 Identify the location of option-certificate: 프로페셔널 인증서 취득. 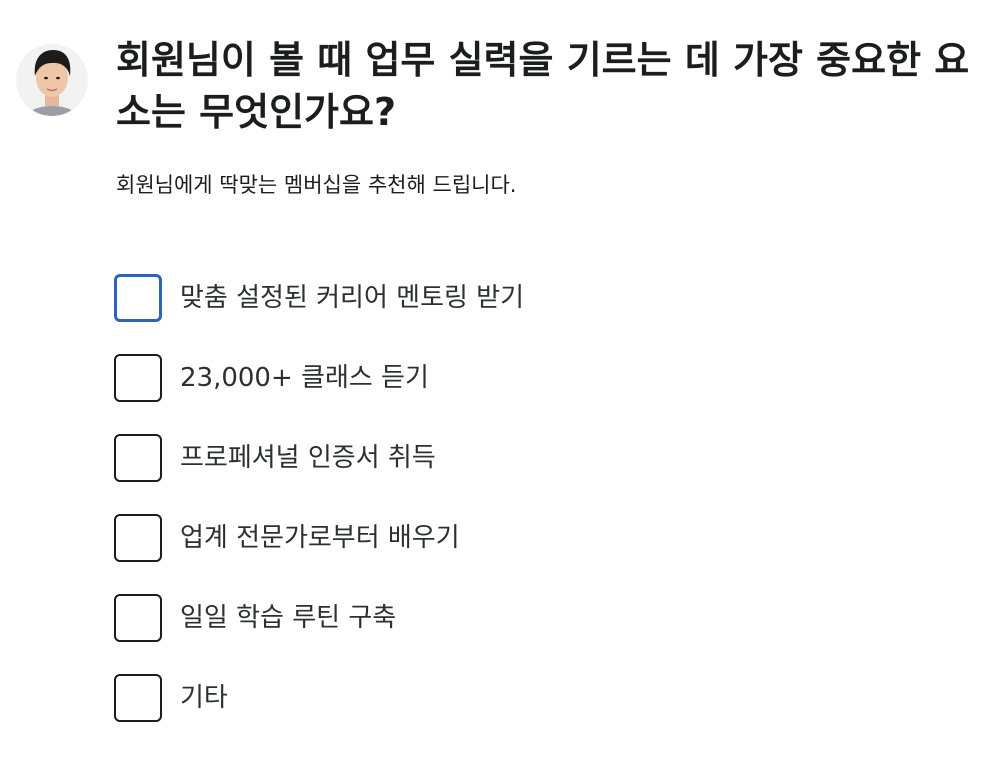
(319, 458).